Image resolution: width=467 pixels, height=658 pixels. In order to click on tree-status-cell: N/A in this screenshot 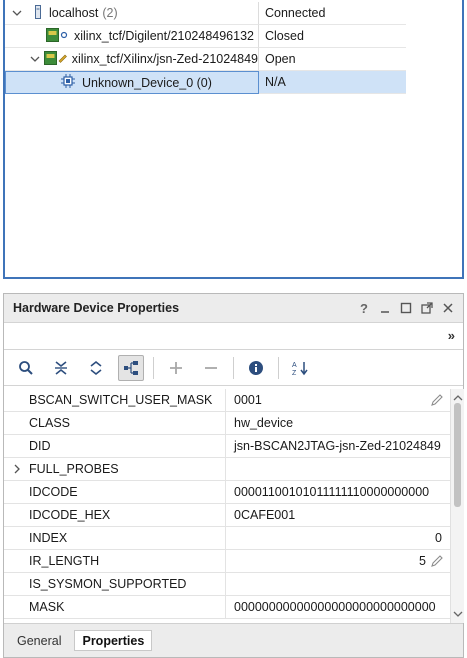, I will do `click(332, 82)`.